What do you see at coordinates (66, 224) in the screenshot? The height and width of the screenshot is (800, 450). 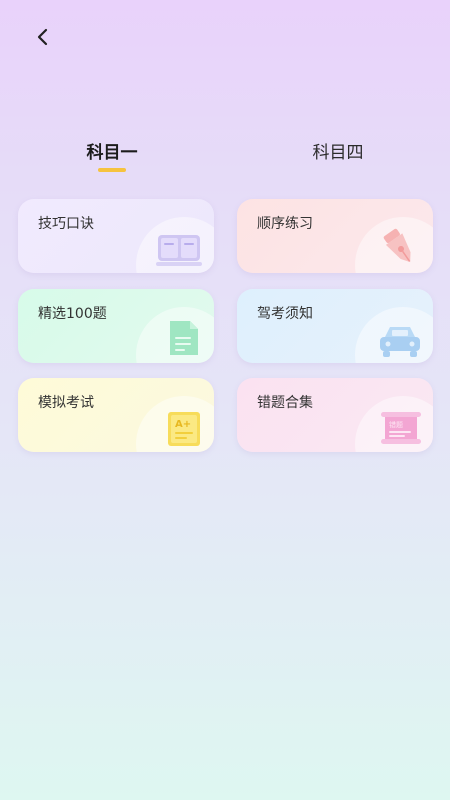 I see `card-label: 技巧口诀` at bounding box center [66, 224].